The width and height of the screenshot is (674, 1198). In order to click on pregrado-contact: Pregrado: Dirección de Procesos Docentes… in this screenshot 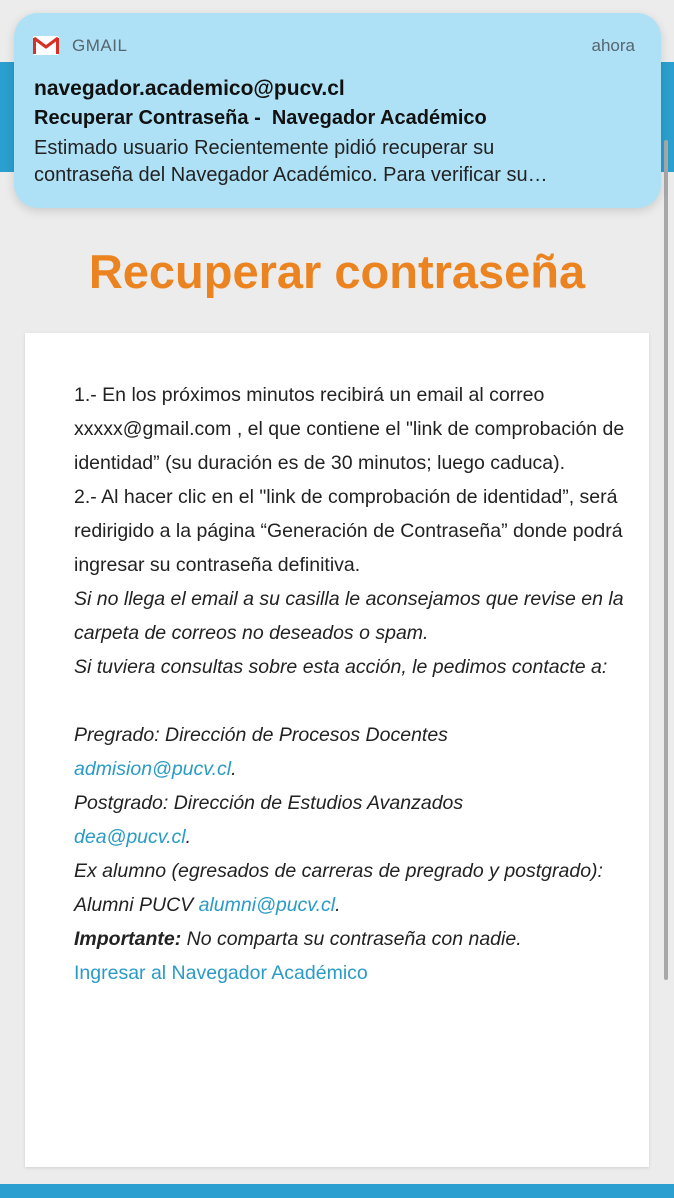, I will do `click(359, 752)`.